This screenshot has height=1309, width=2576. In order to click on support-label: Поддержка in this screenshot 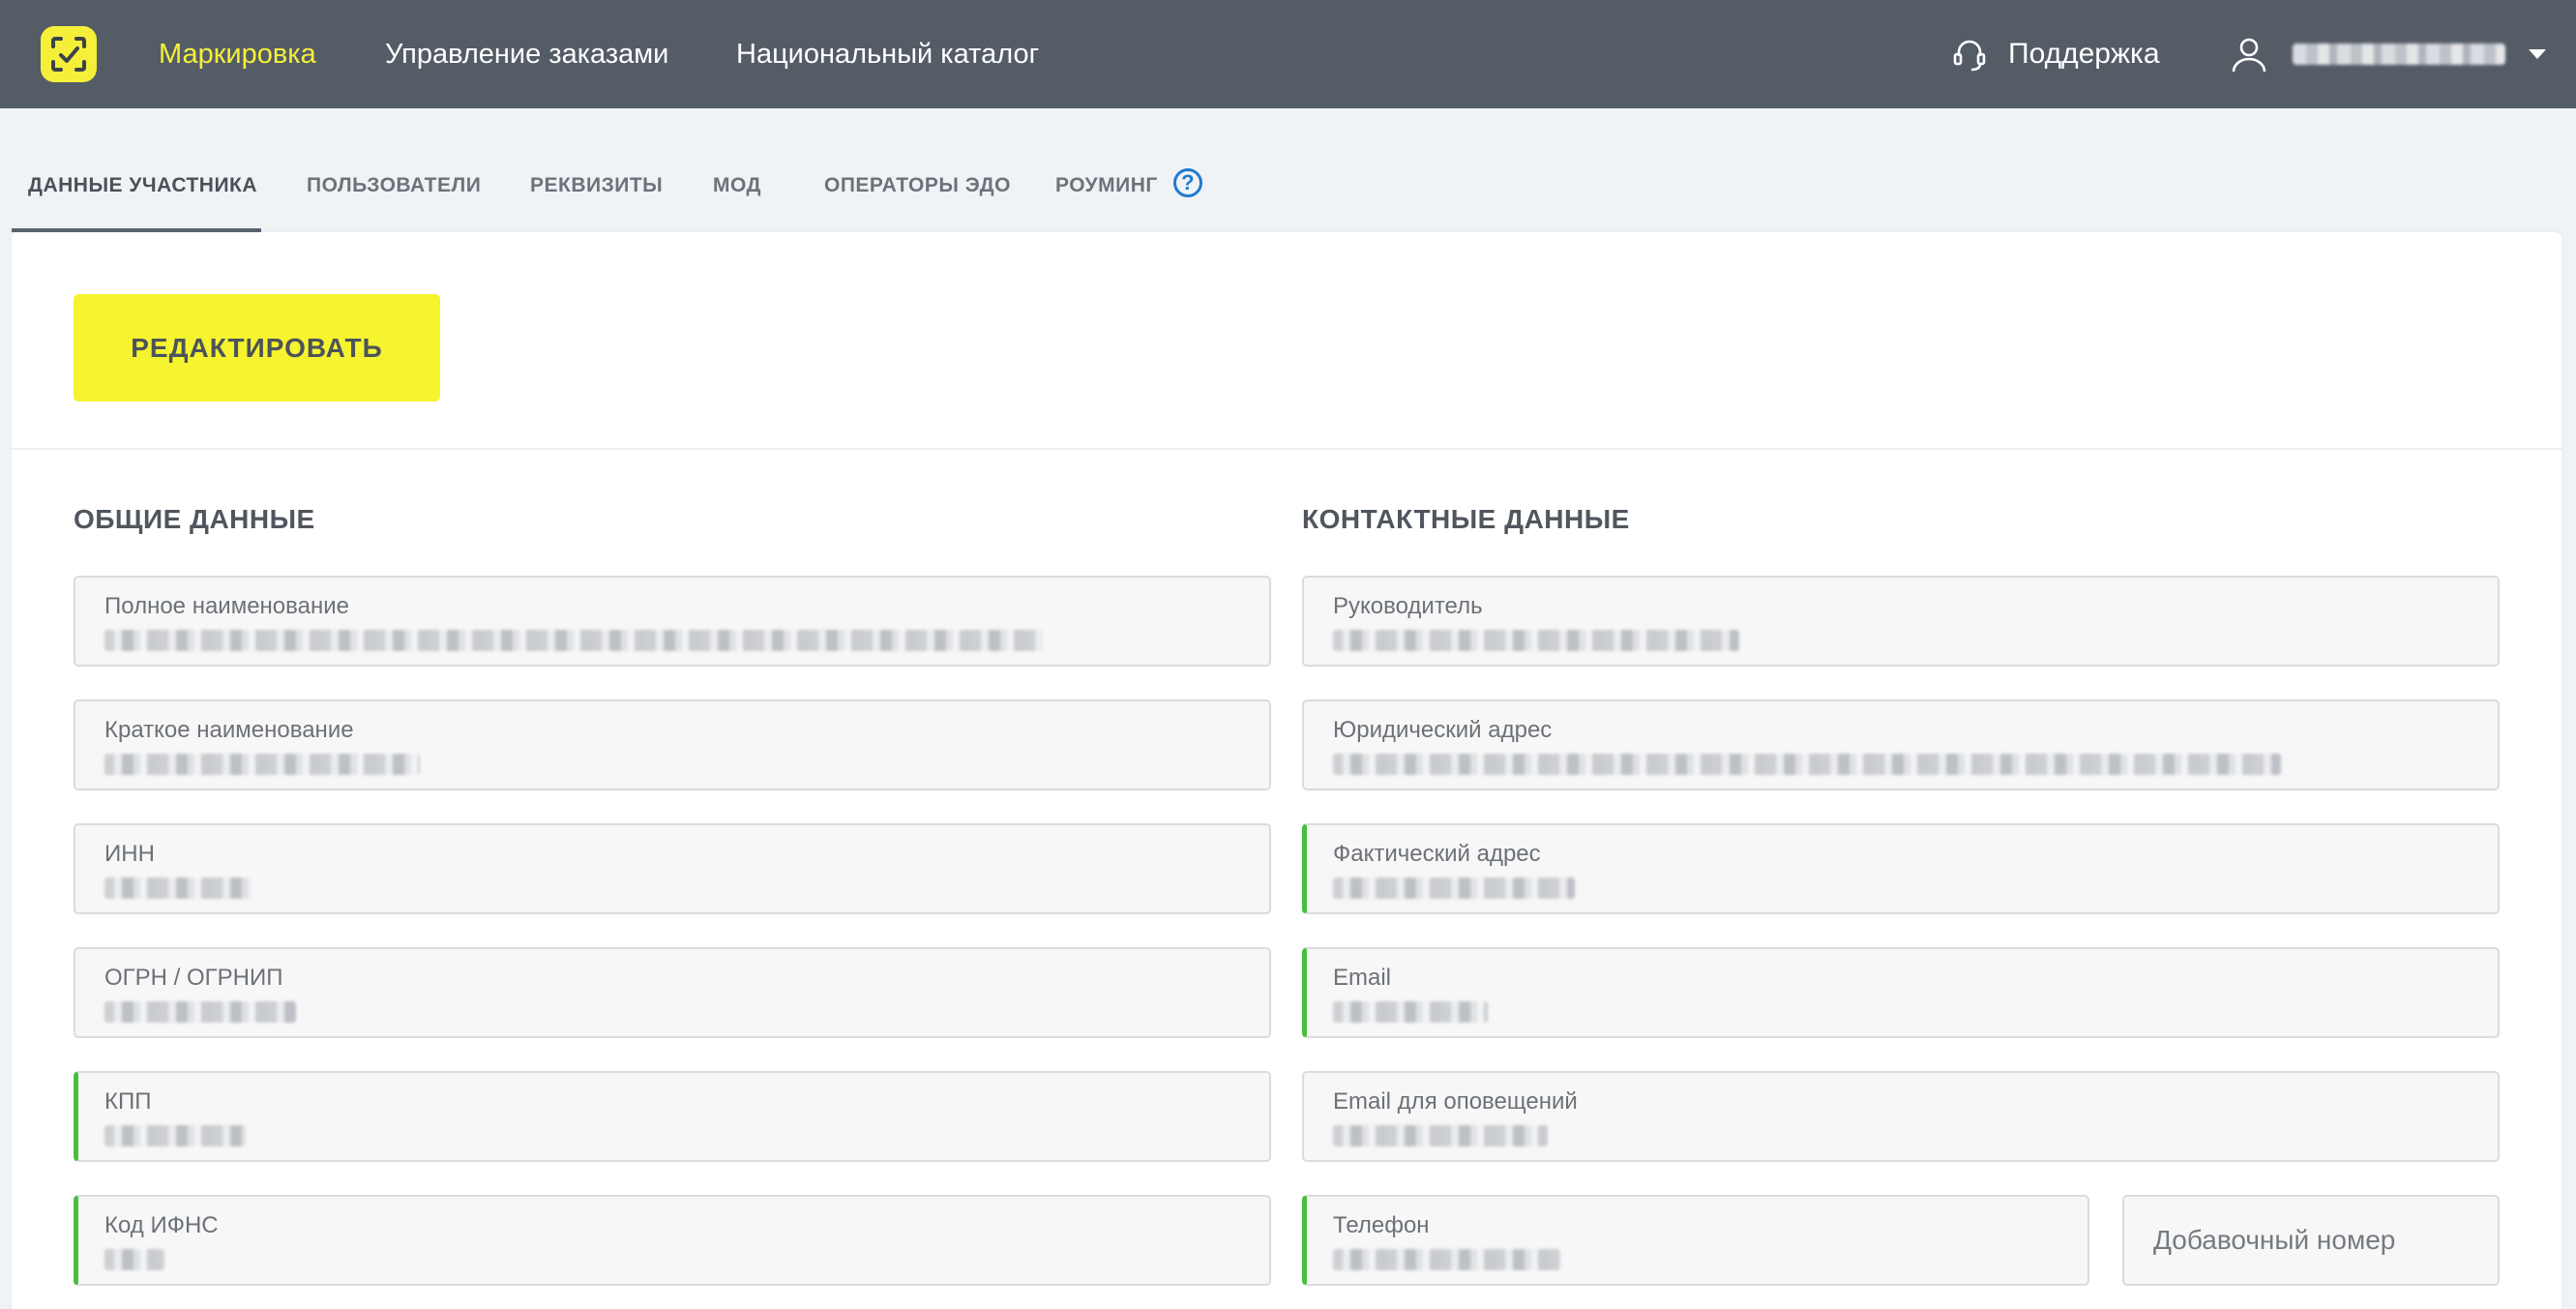, I will do `click(2084, 54)`.